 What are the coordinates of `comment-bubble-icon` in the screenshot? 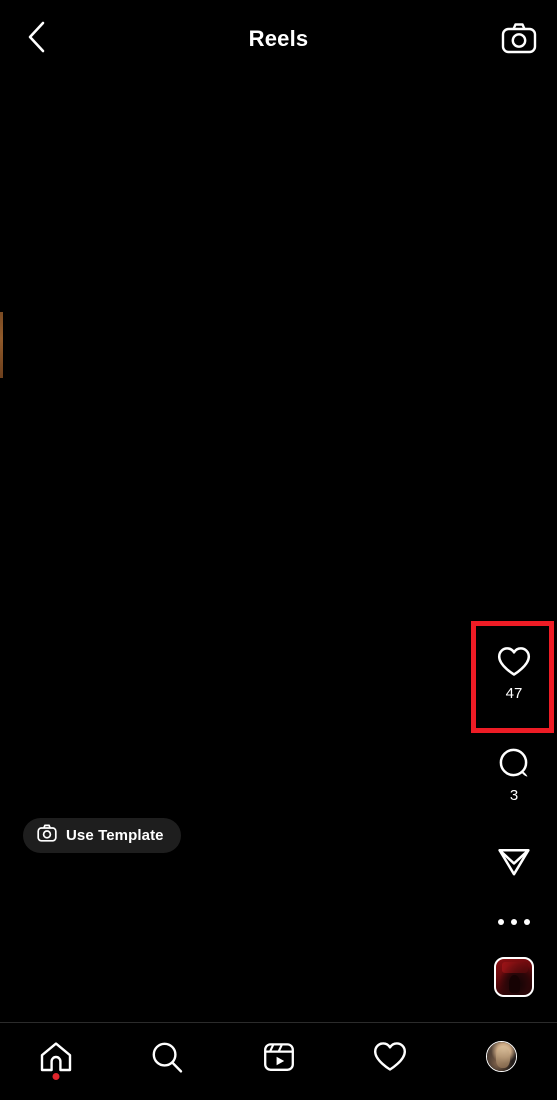 It's located at (514, 763).